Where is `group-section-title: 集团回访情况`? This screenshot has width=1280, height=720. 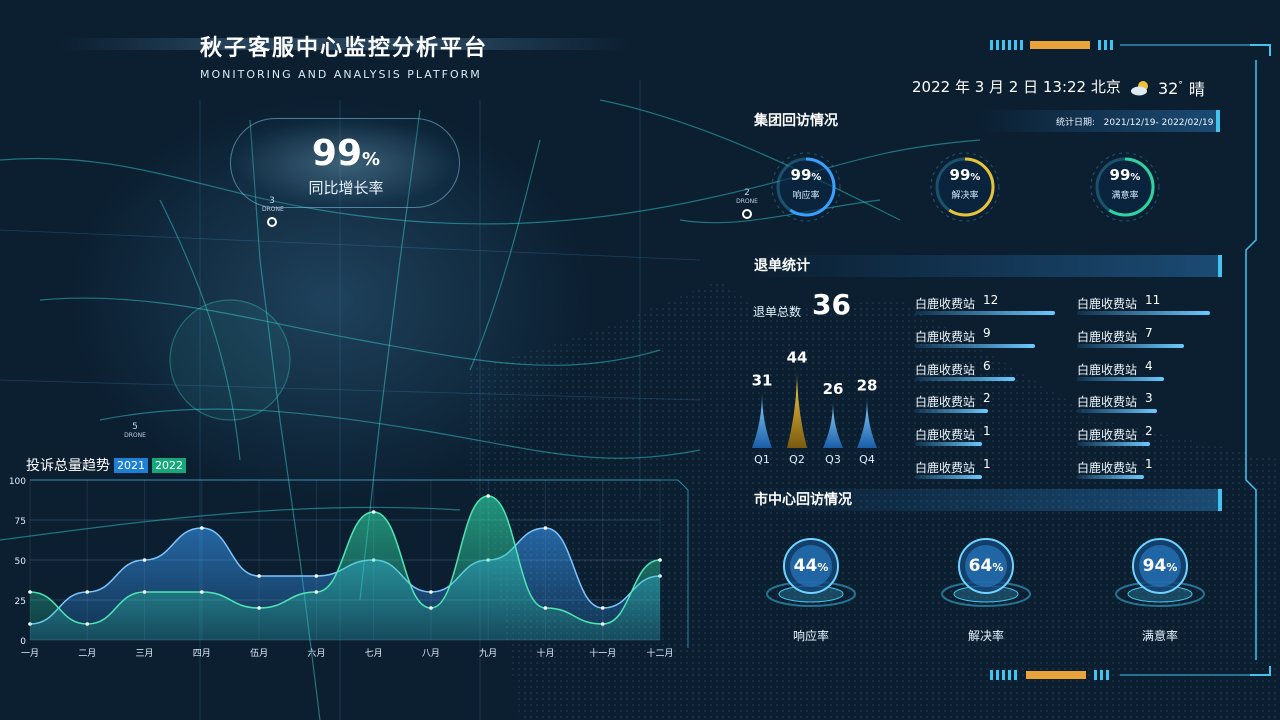
group-section-title: 集团回访情况 is located at coordinates (796, 121).